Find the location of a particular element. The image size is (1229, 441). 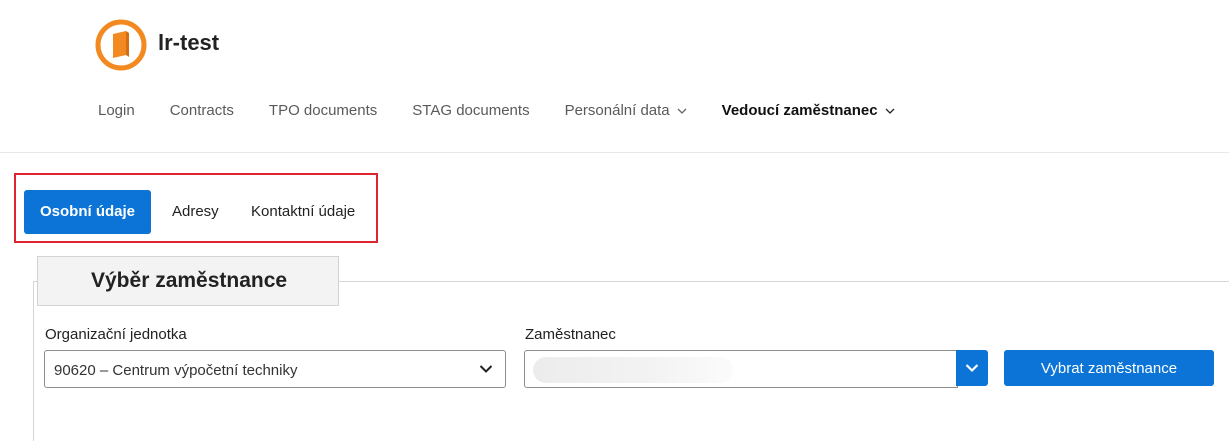

org-unit-select: 90620 – Centrum výpočetní techniky is located at coordinates (275, 369).